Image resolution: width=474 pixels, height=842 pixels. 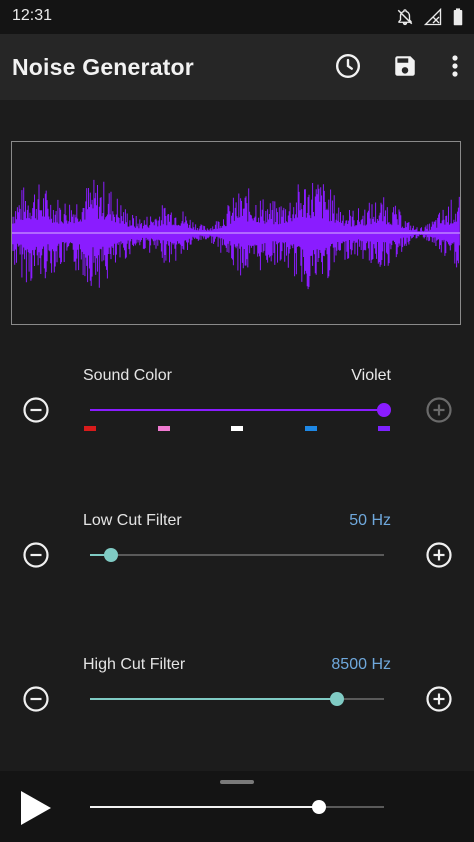 What do you see at coordinates (433, 17) in the screenshot?
I see `no-signal-icon` at bounding box center [433, 17].